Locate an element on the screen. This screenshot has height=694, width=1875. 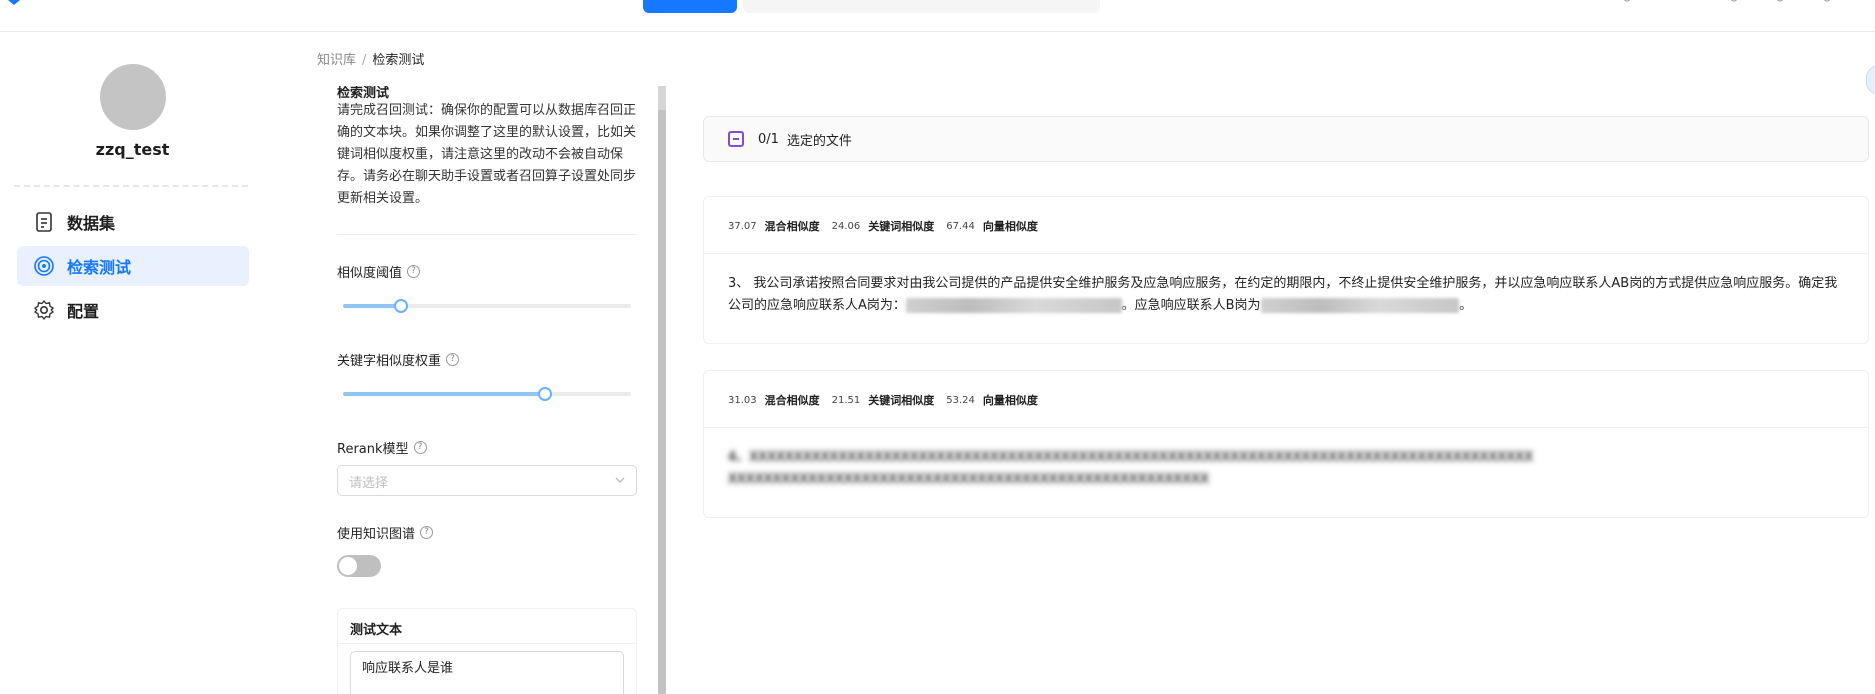
test-text-header: 测试文本 is located at coordinates (376, 630).